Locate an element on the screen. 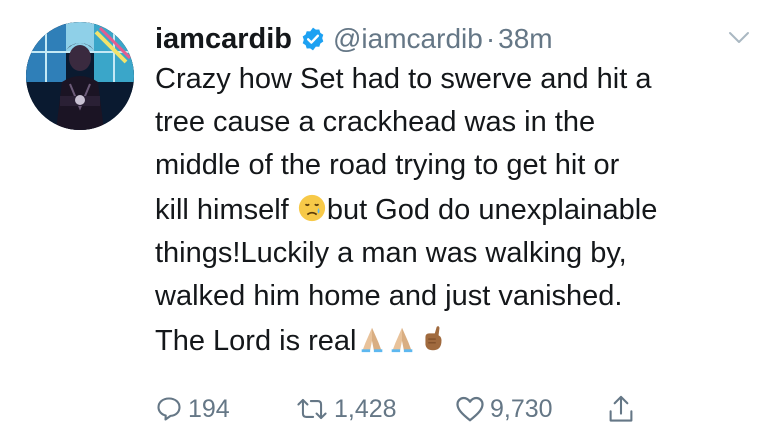  like-button: 9,730 is located at coordinates (520, 409).